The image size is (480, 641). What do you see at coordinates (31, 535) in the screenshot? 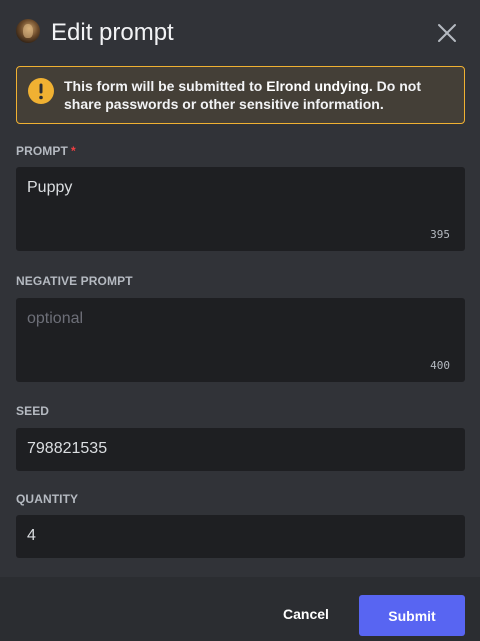
I see `quantity-value: 4` at bounding box center [31, 535].